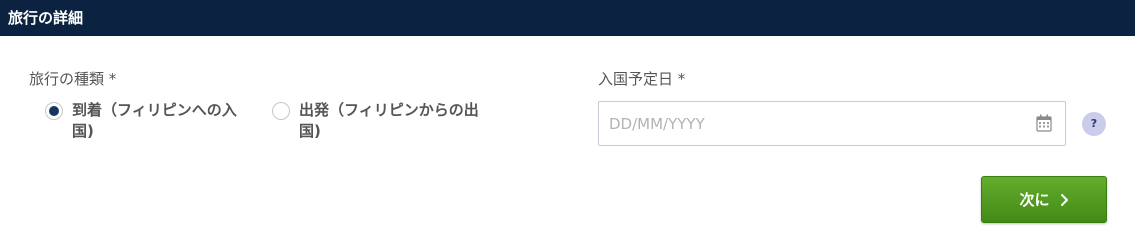 The height and width of the screenshot is (246, 1135). Describe the element at coordinates (832, 123) in the screenshot. I see `entry-date-input` at that location.